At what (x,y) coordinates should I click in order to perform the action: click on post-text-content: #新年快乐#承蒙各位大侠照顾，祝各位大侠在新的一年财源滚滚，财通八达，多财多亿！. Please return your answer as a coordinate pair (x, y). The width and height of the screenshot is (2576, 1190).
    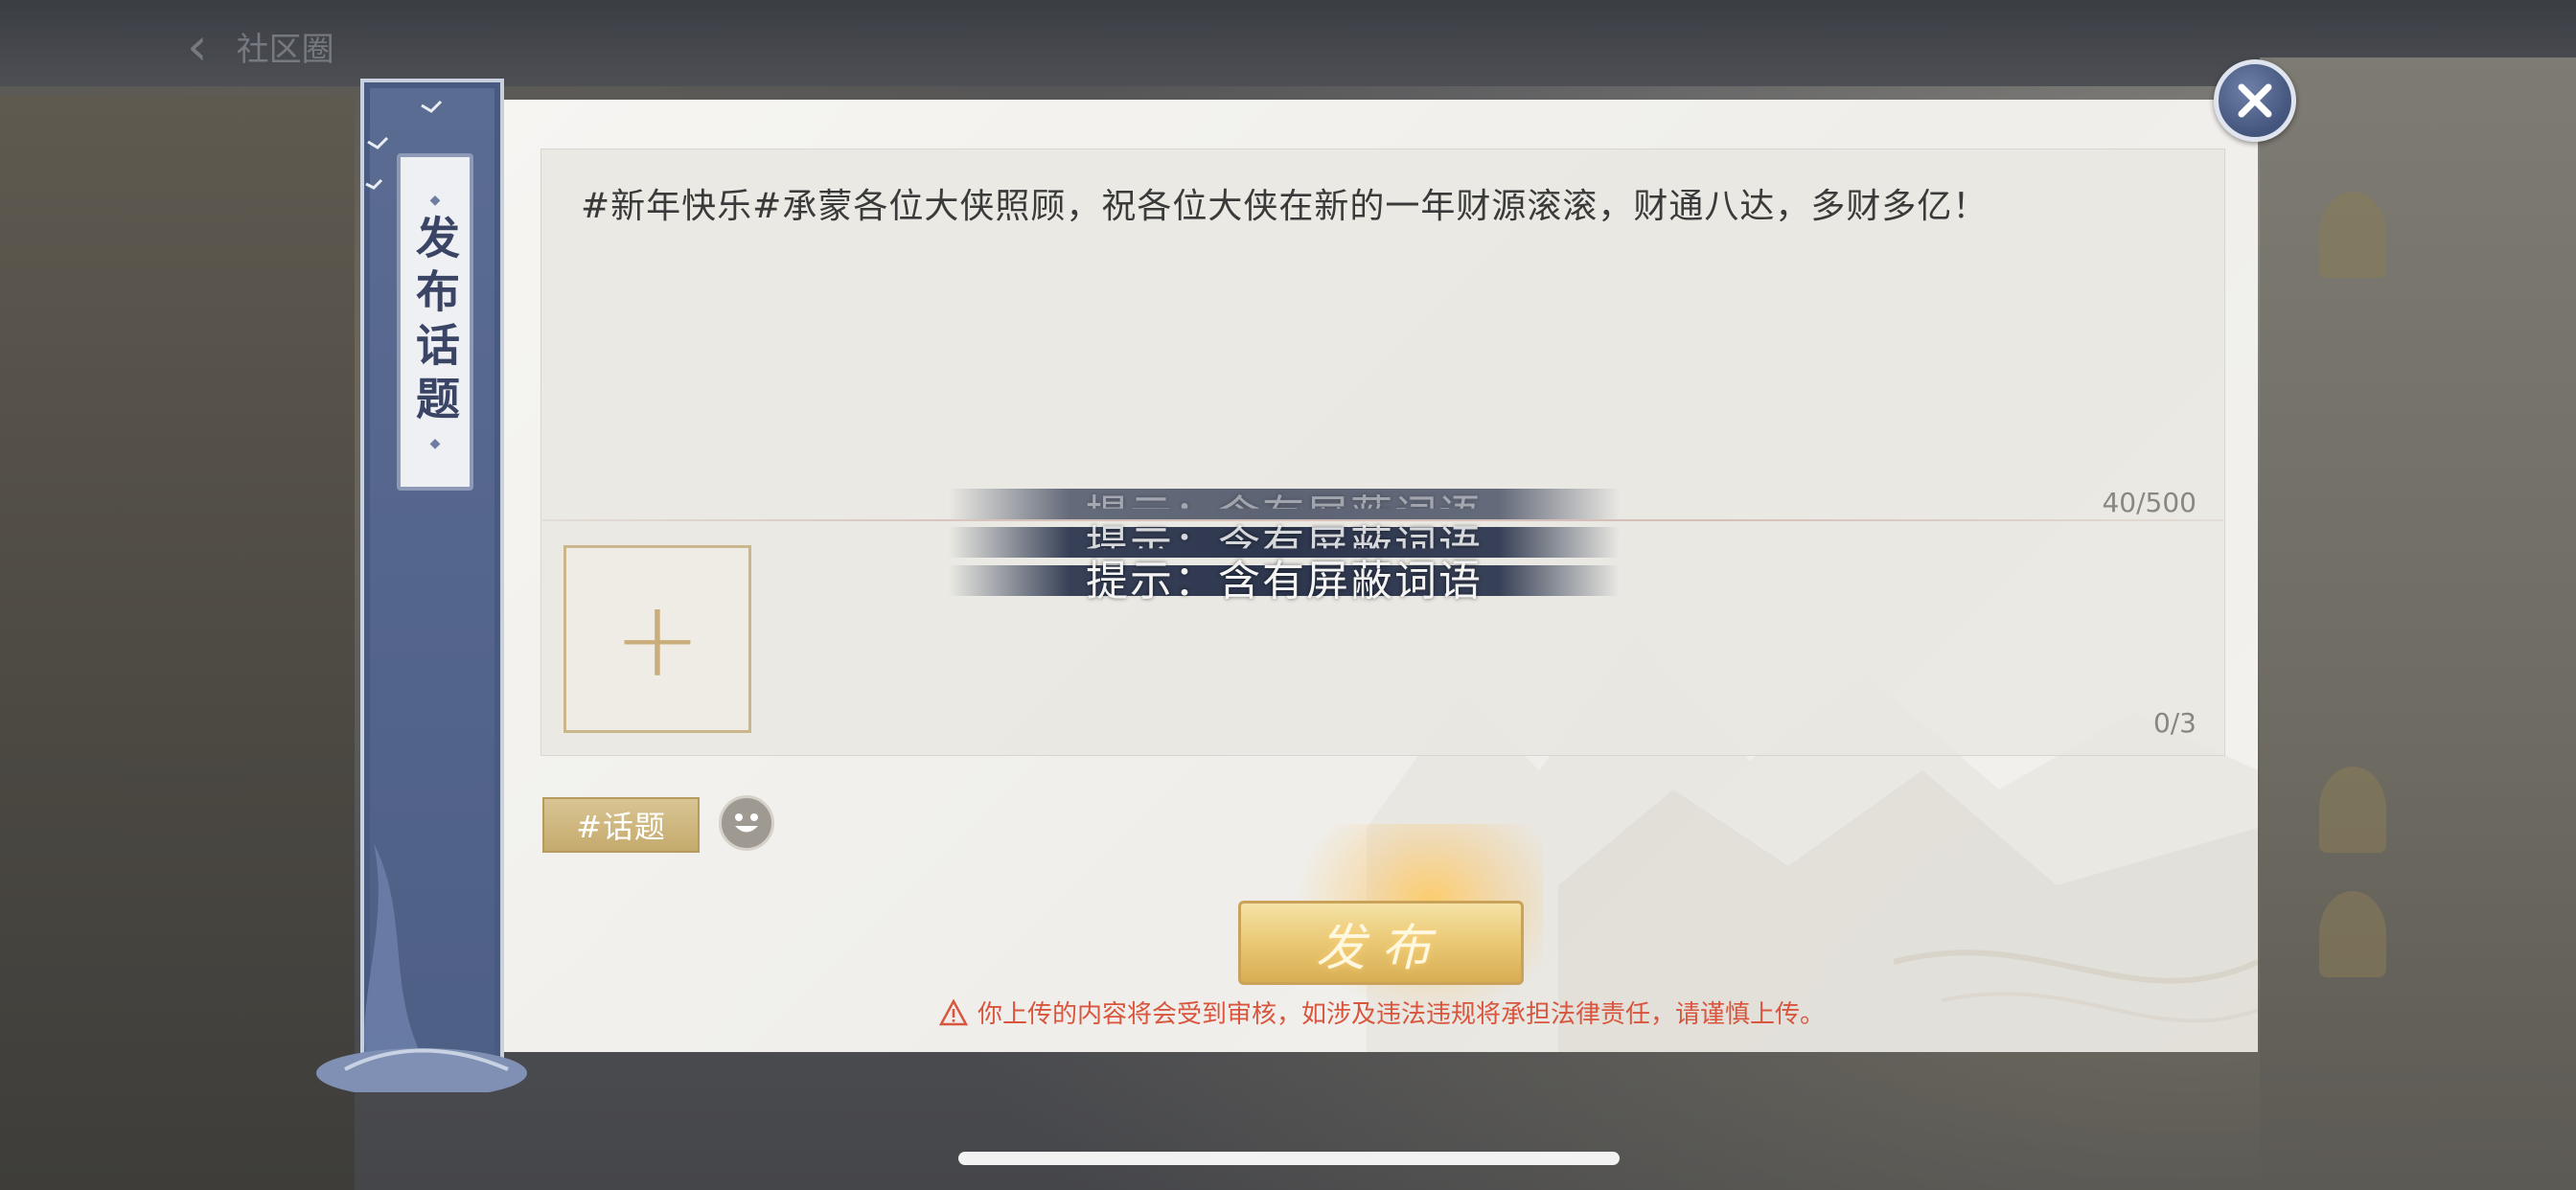
    Looking at the image, I should click on (1371, 203).